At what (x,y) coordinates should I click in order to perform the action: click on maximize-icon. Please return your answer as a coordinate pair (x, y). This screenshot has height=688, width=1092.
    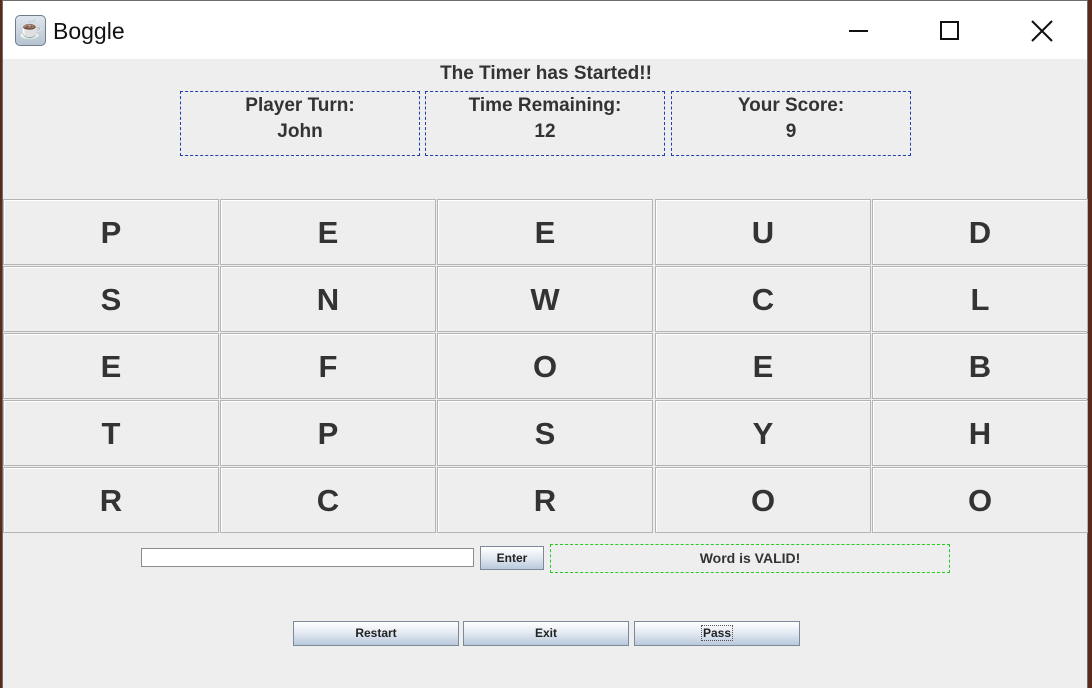
    Looking at the image, I should click on (949, 30).